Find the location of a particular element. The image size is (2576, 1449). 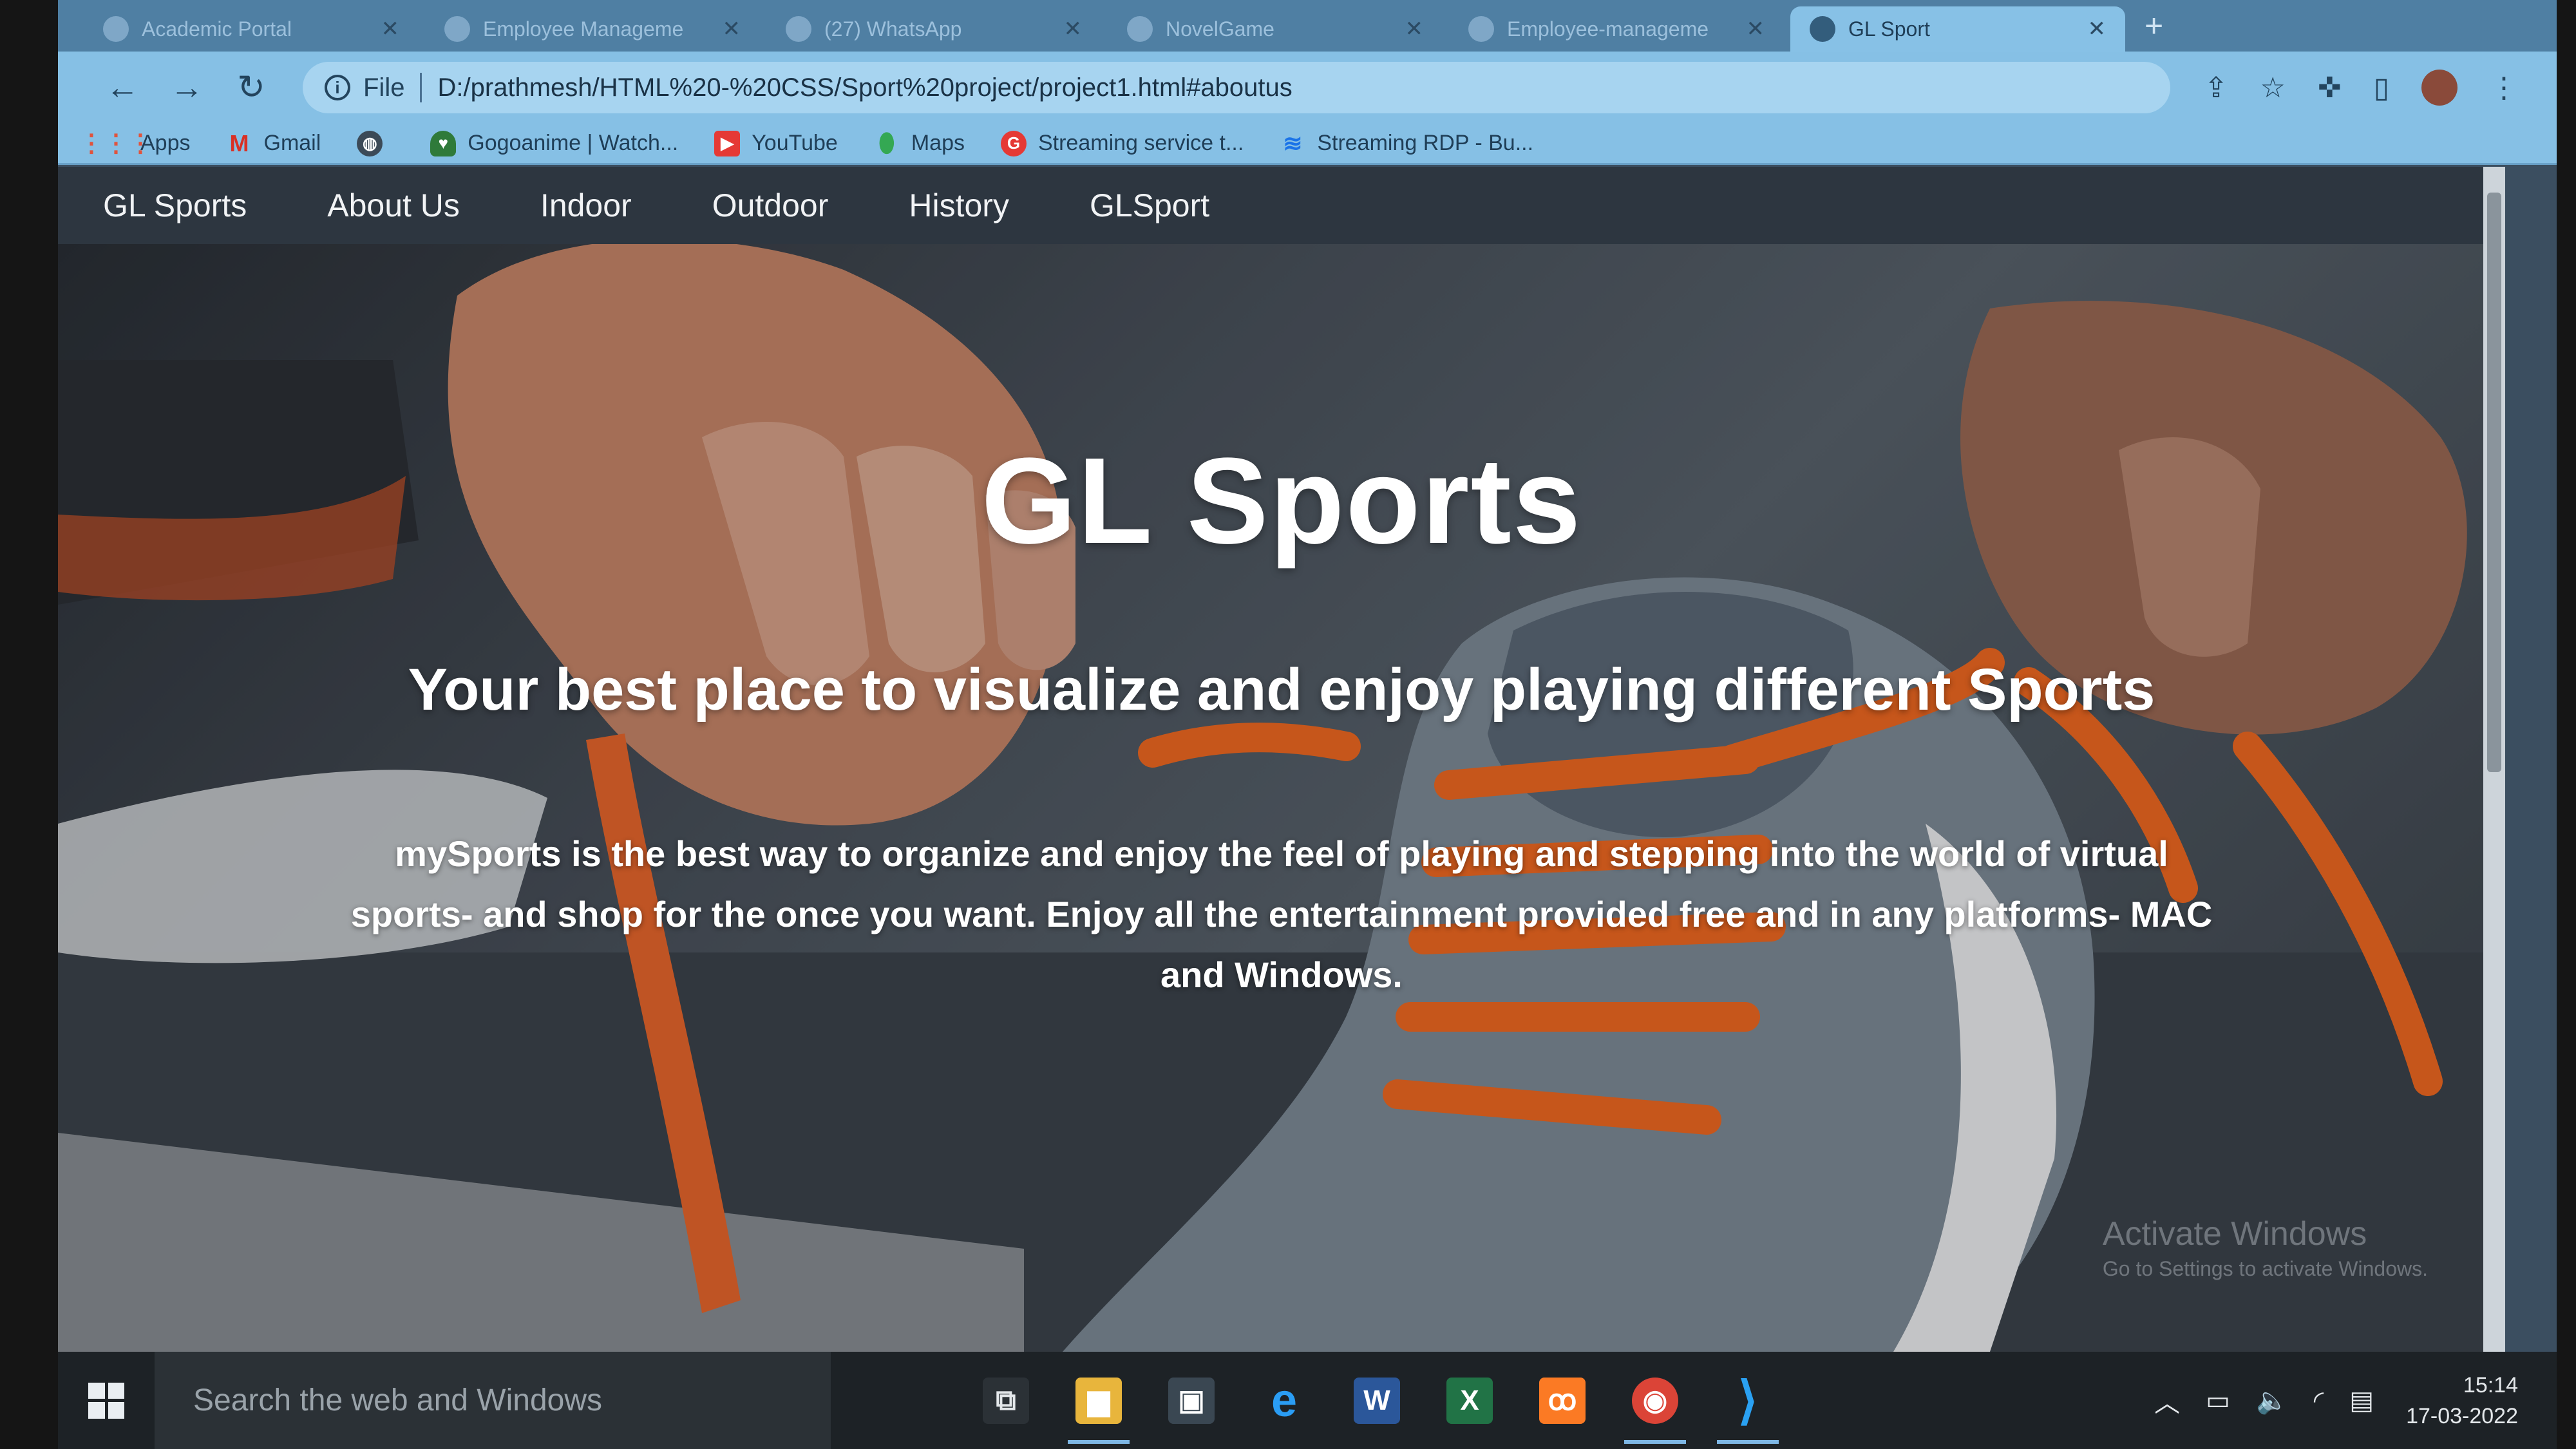

browser-tab: Academic Portal ✕ is located at coordinates (251, 29).